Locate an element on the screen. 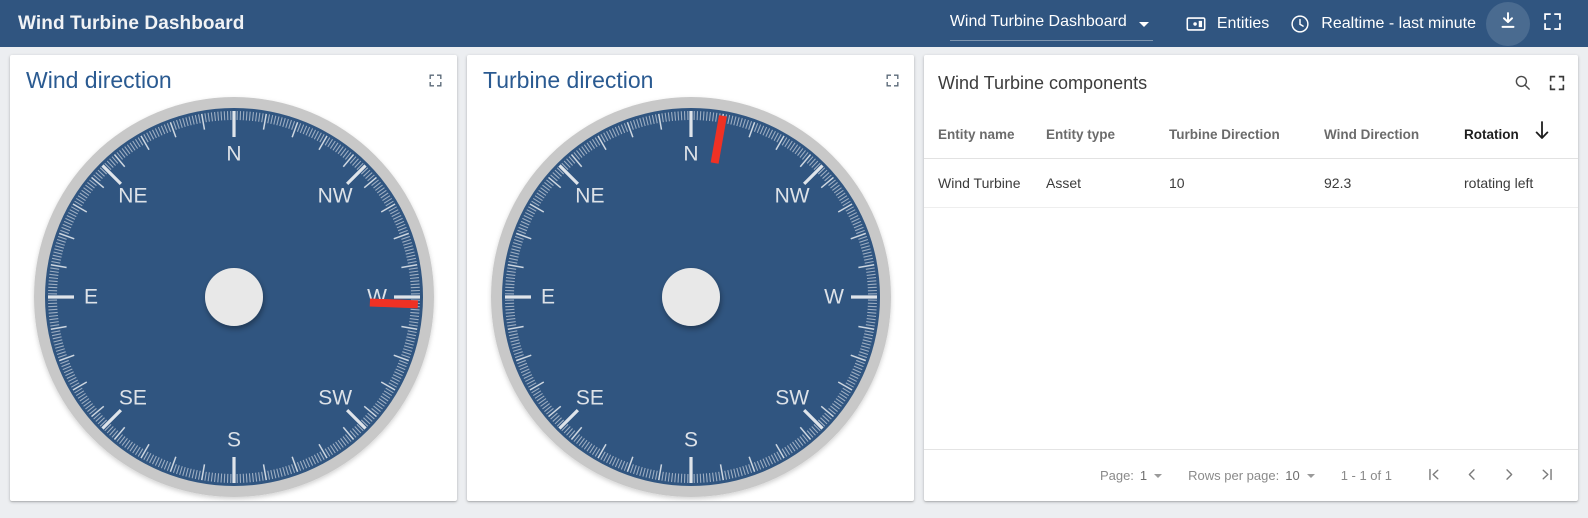 The width and height of the screenshot is (1588, 518). rows-per-page-label: Rows per page: is located at coordinates (1234, 475).